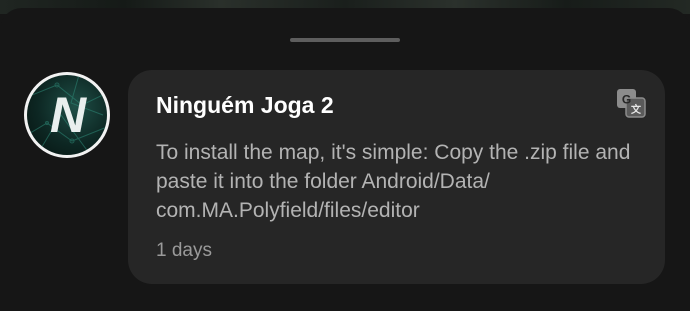 Image resolution: width=690 pixels, height=311 pixels. I want to click on avatar-letter: N, so click(68, 115).